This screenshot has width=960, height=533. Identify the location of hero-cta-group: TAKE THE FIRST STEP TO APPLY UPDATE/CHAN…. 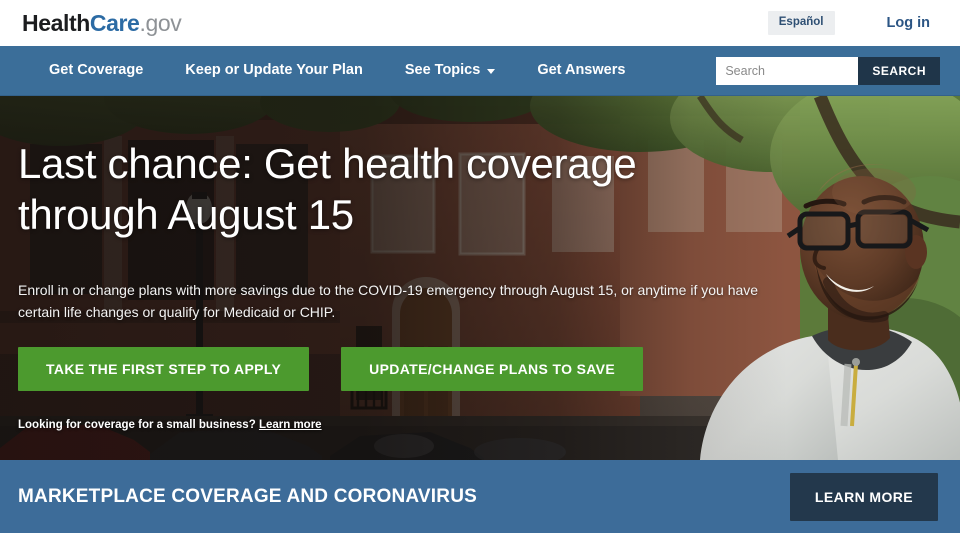
(413, 368).